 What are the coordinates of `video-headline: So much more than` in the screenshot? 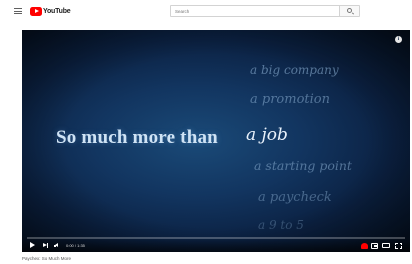 It's located at (137, 137).